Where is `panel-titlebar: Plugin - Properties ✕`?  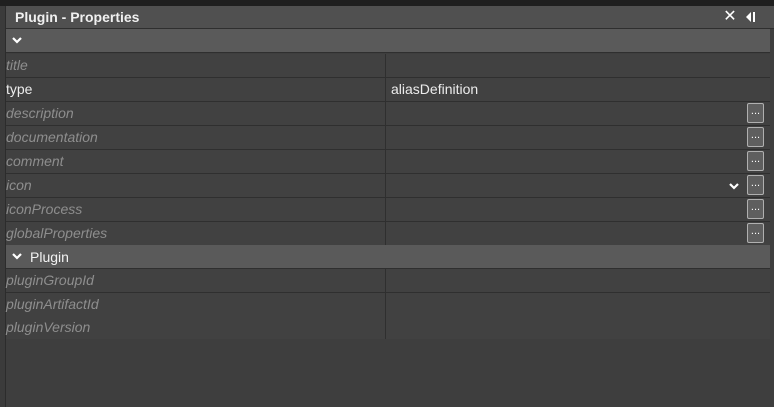
panel-titlebar: Plugin - Properties ✕ is located at coordinates (390, 17).